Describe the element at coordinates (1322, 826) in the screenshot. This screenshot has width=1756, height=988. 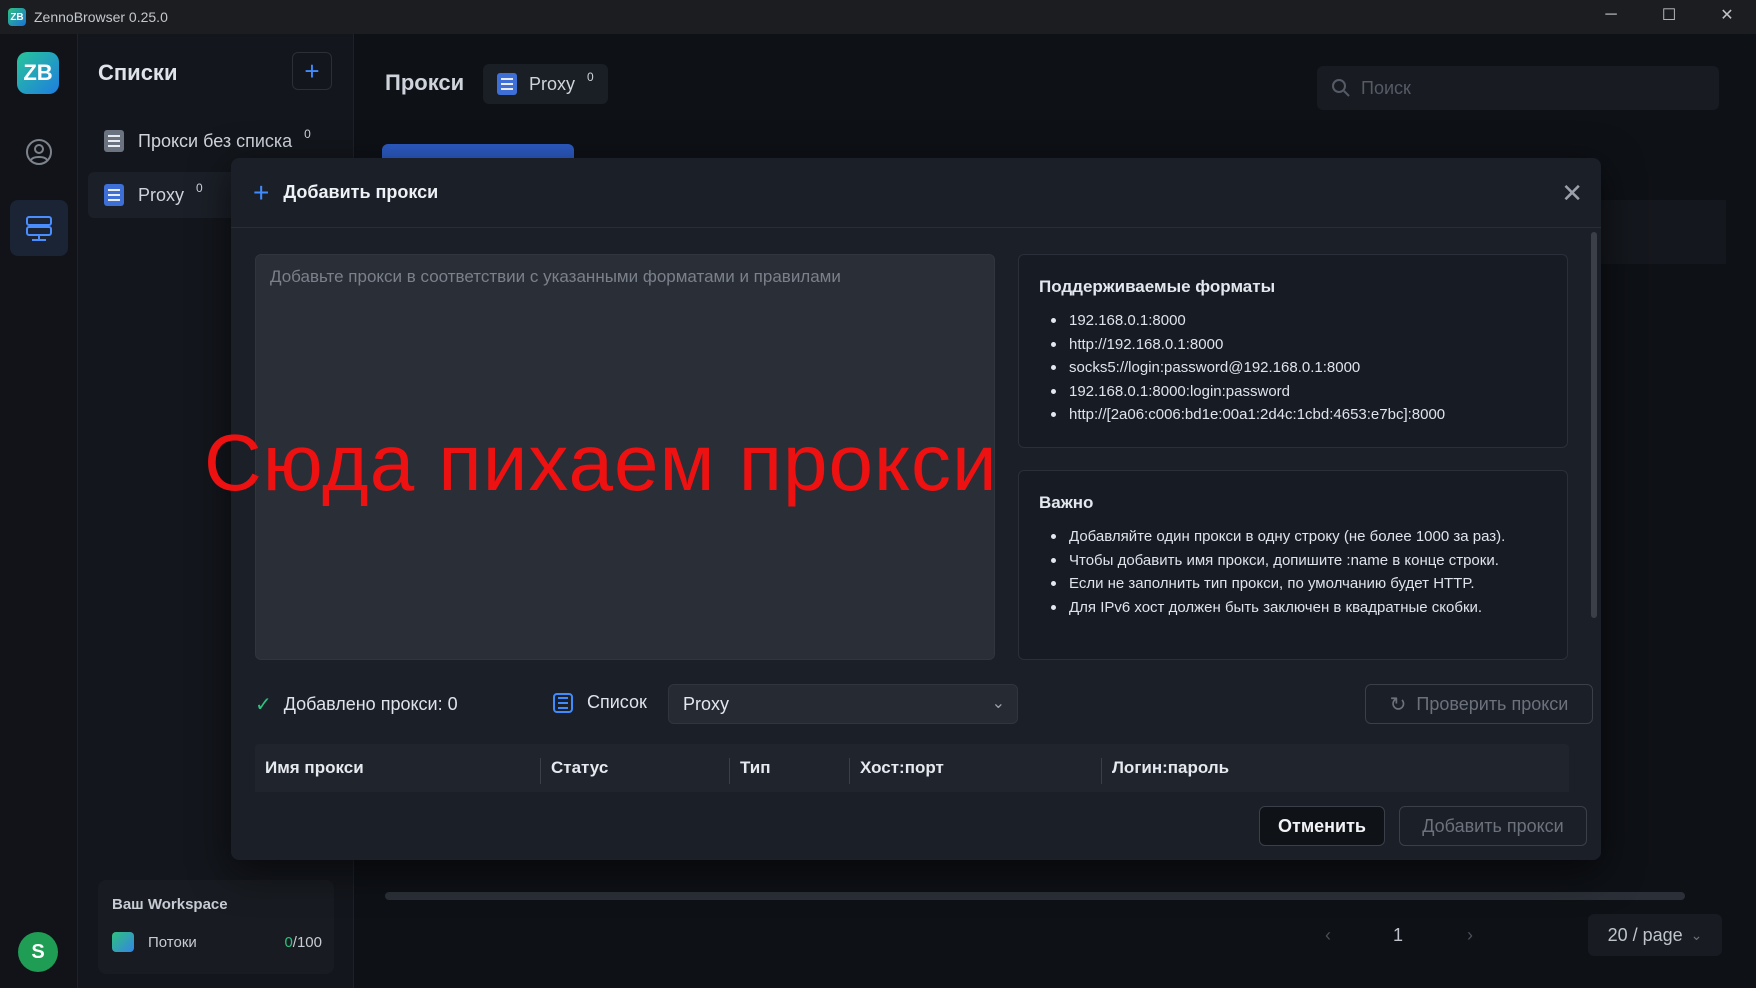
I see `cancel-button: Отменить` at that location.